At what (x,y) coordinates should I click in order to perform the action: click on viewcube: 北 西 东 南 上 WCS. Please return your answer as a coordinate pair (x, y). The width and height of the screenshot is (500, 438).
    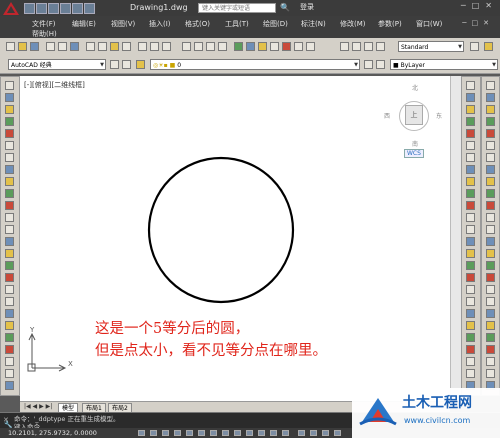
    Looking at the image, I should click on (414, 121).